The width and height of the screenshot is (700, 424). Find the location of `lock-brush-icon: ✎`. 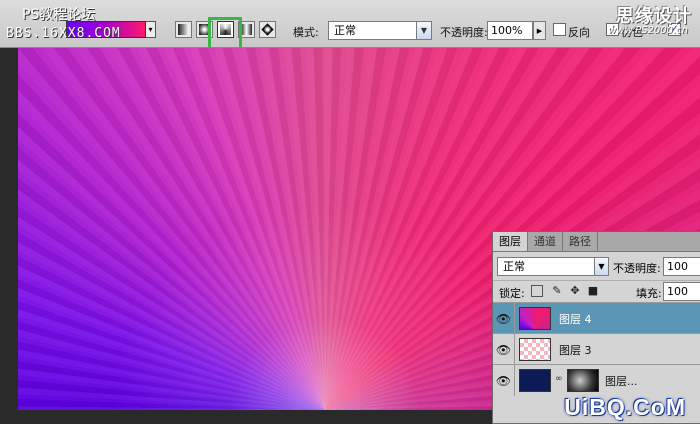

lock-brush-icon: ✎ is located at coordinates (557, 291).